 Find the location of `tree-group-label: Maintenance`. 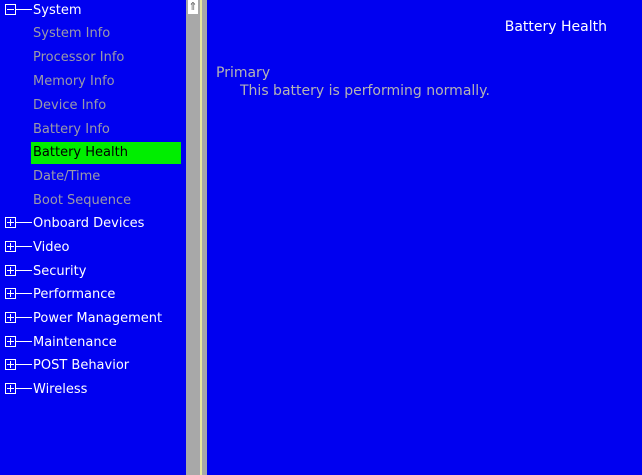

tree-group-label: Maintenance is located at coordinates (75, 342).